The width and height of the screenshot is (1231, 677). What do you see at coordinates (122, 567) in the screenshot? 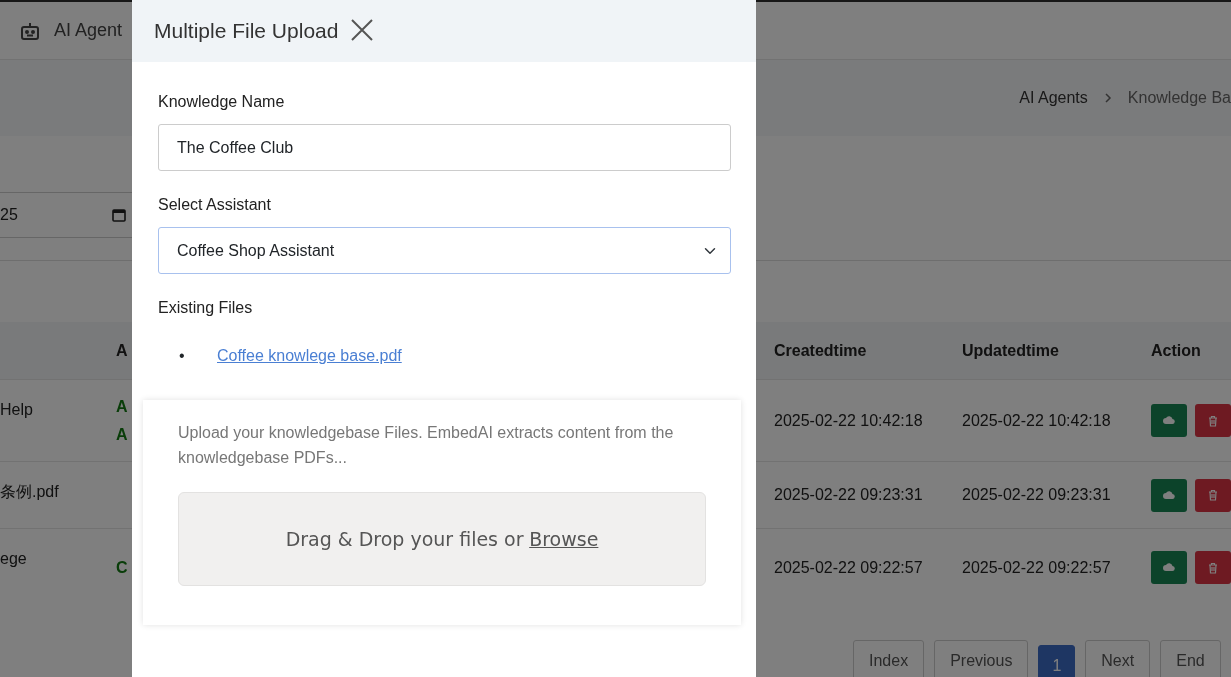
I see `status-text: C` at bounding box center [122, 567].